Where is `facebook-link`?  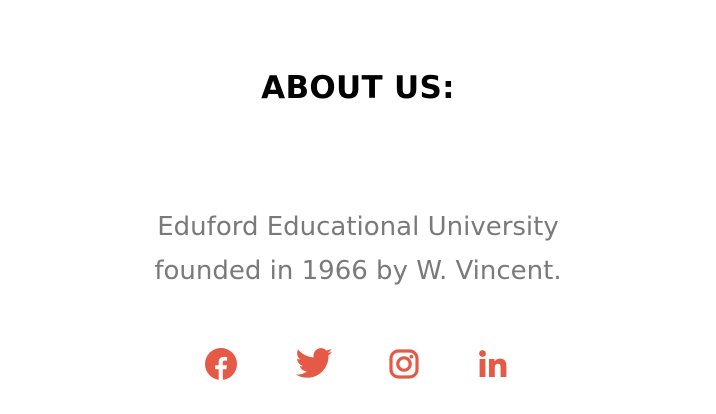
facebook-link is located at coordinates (221, 364).